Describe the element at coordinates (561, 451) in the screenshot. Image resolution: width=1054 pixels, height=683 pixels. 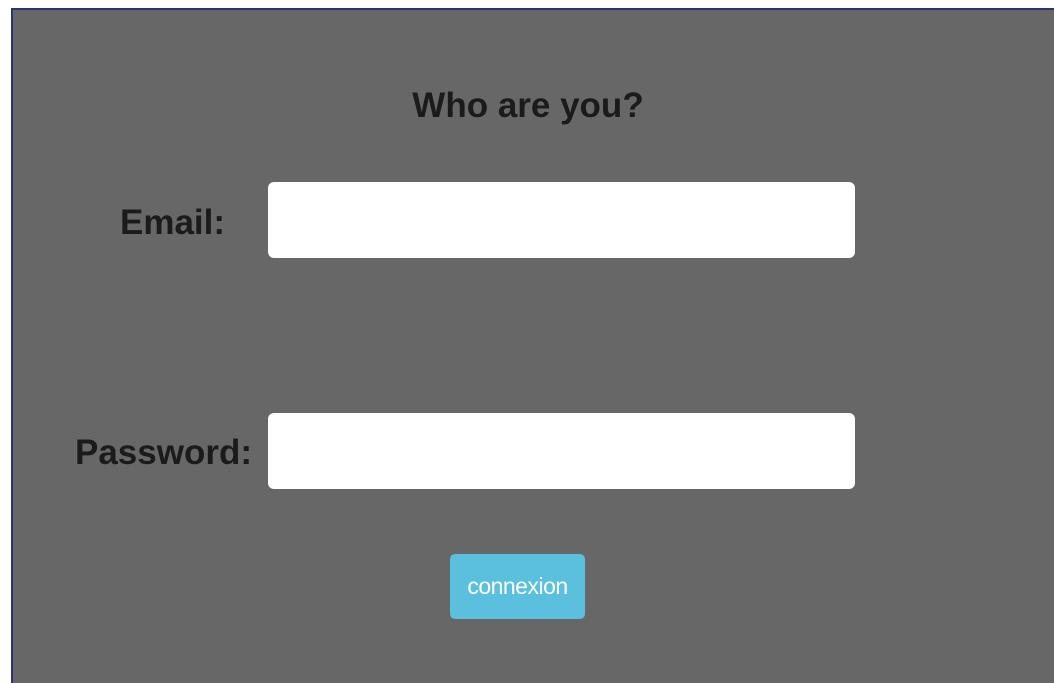
I see `password-field` at that location.